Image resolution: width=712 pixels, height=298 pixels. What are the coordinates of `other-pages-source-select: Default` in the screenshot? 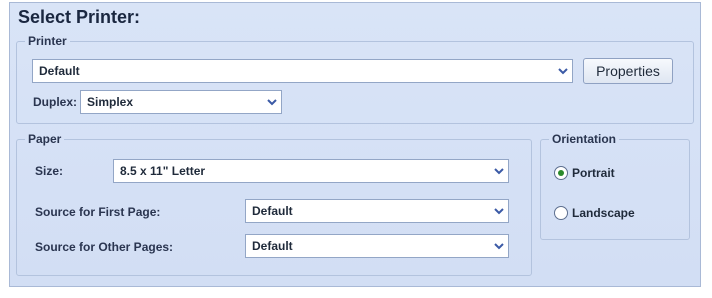 It's located at (377, 246).